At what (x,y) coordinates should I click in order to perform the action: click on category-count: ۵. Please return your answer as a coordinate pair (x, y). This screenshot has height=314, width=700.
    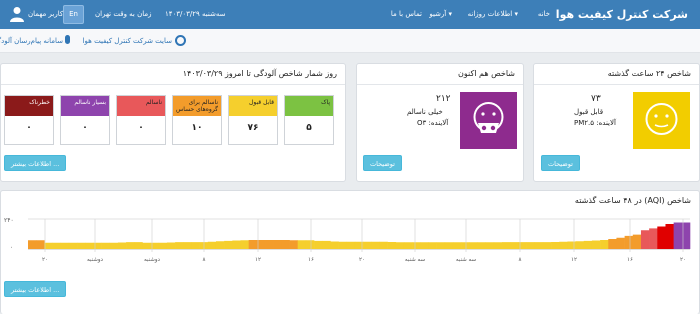
    Looking at the image, I should click on (309, 128).